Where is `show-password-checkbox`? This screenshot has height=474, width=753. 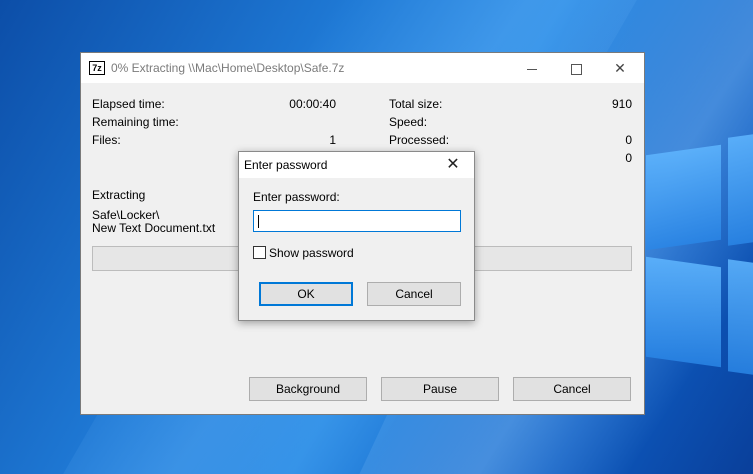
show-password-checkbox is located at coordinates (259, 252).